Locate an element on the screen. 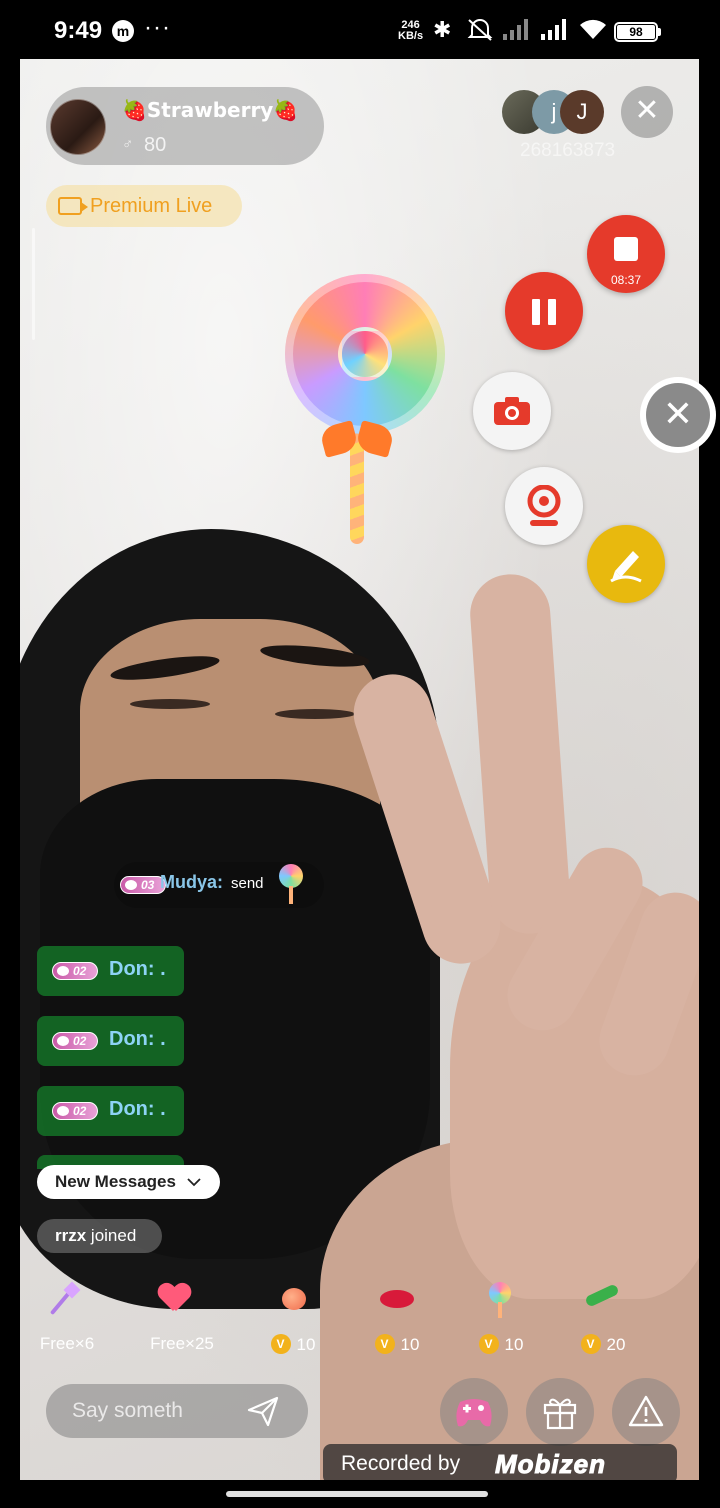 The height and width of the screenshot is (1508, 720). pause-icon is located at coordinates (536, 312).